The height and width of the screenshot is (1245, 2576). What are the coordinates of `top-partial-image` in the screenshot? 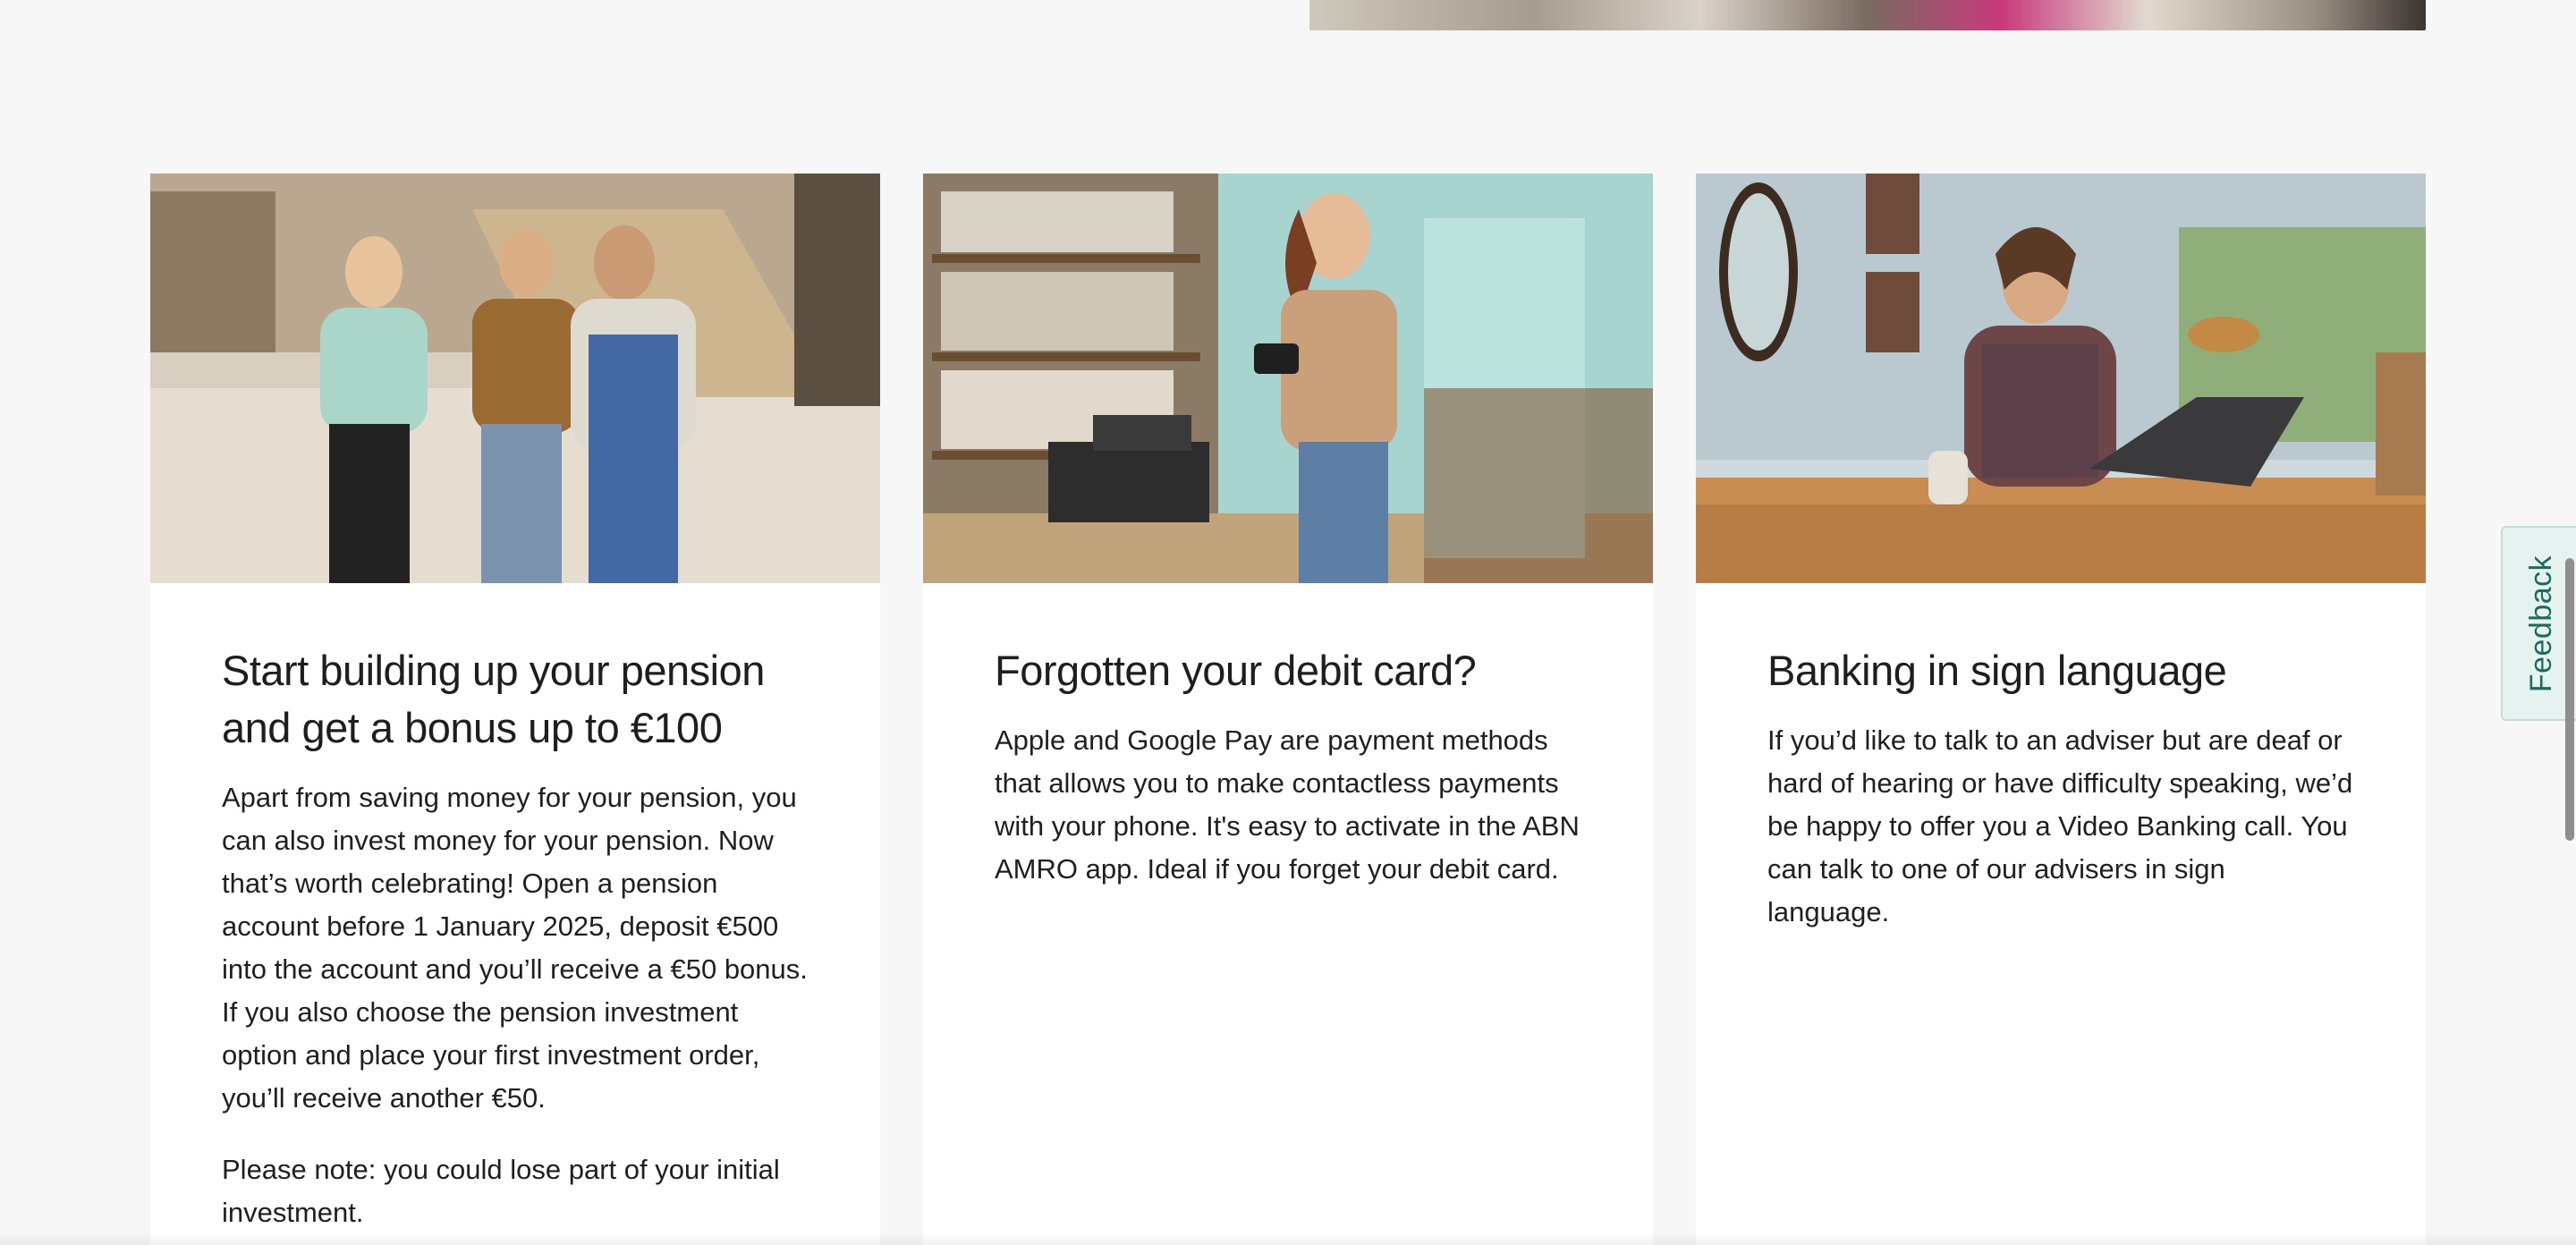 It's located at (1867, 15).